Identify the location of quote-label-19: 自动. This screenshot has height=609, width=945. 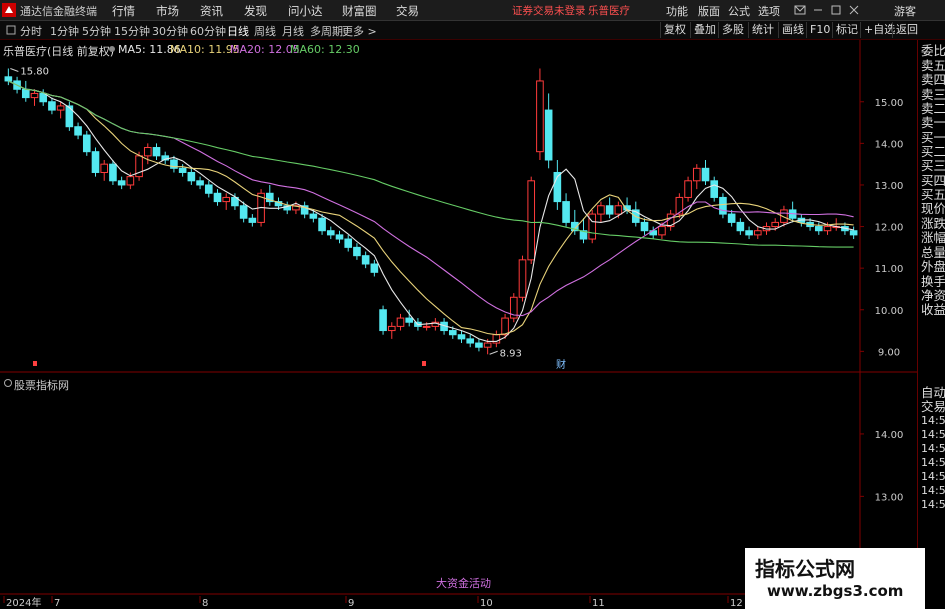
(933, 392).